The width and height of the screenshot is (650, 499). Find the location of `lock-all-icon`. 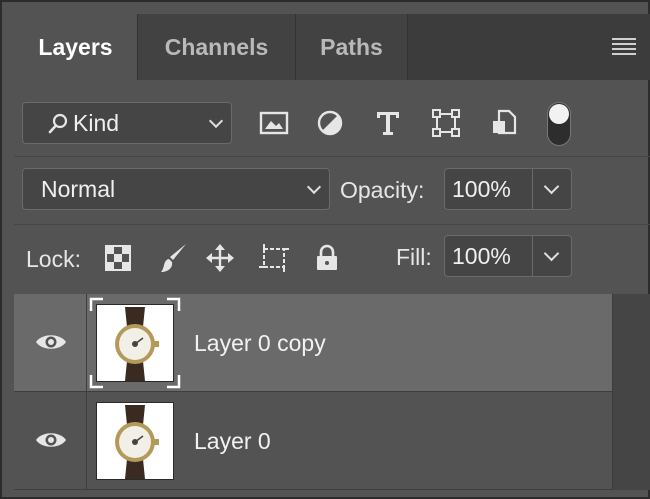

lock-all-icon is located at coordinates (327, 258).